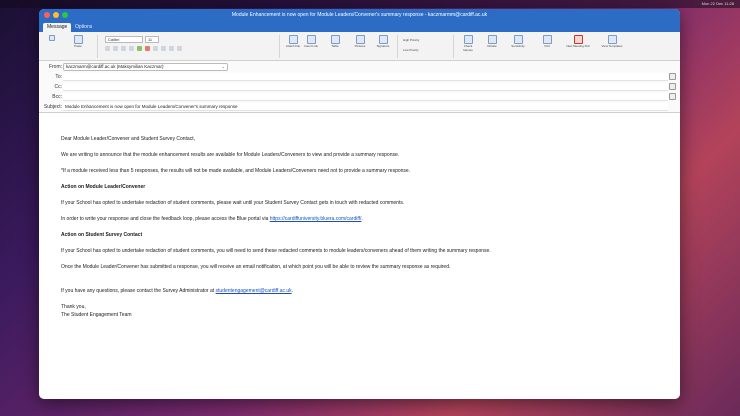 Image resolution: width=740 pixels, height=416 pixels. I want to click on undo-button, so click(52, 38).